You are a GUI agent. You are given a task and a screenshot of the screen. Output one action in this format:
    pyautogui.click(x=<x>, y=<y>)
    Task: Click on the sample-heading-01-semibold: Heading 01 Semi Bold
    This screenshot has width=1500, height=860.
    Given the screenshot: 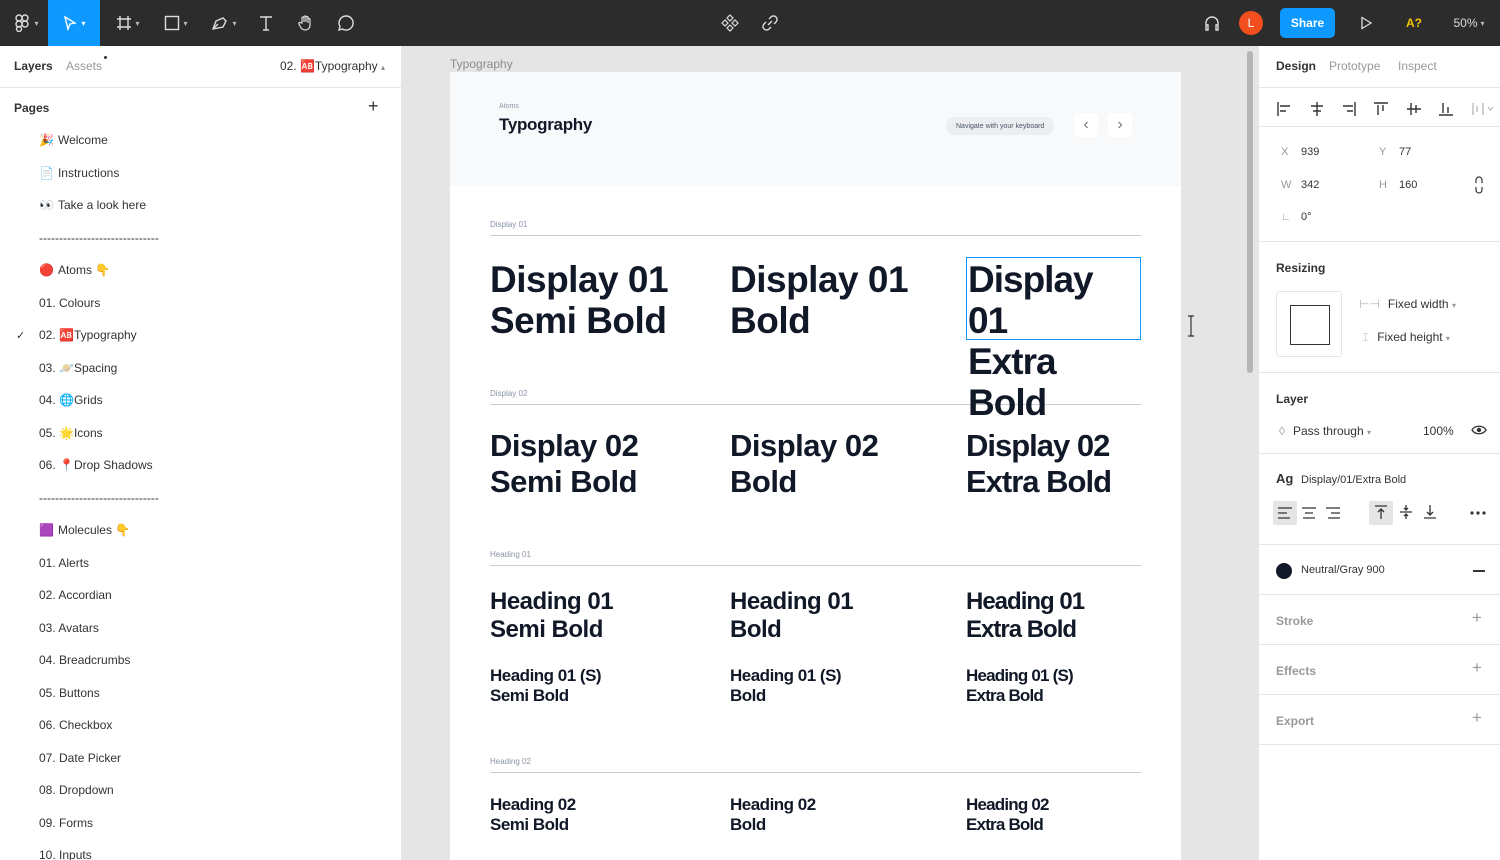 What is the action you would take?
    pyautogui.click(x=552, y=616)
    